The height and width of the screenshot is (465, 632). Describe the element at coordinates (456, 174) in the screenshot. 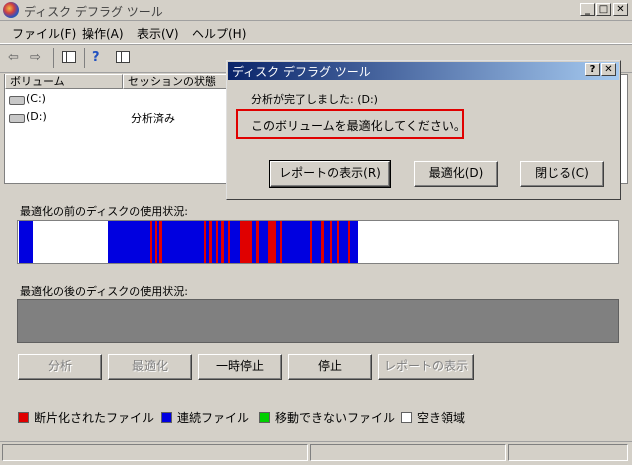

I see `dialog-defragment-button: 最適化(D)` at that location.